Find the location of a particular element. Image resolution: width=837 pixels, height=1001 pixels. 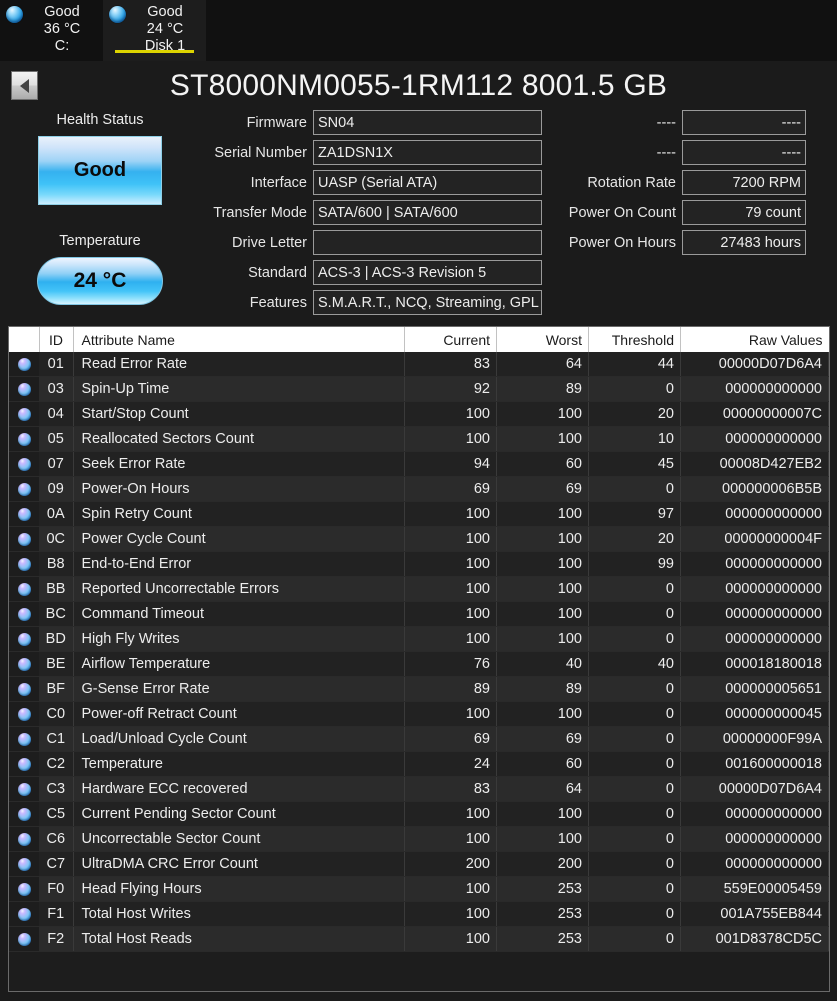

column-header-orb is located at coordinates (24, 339).